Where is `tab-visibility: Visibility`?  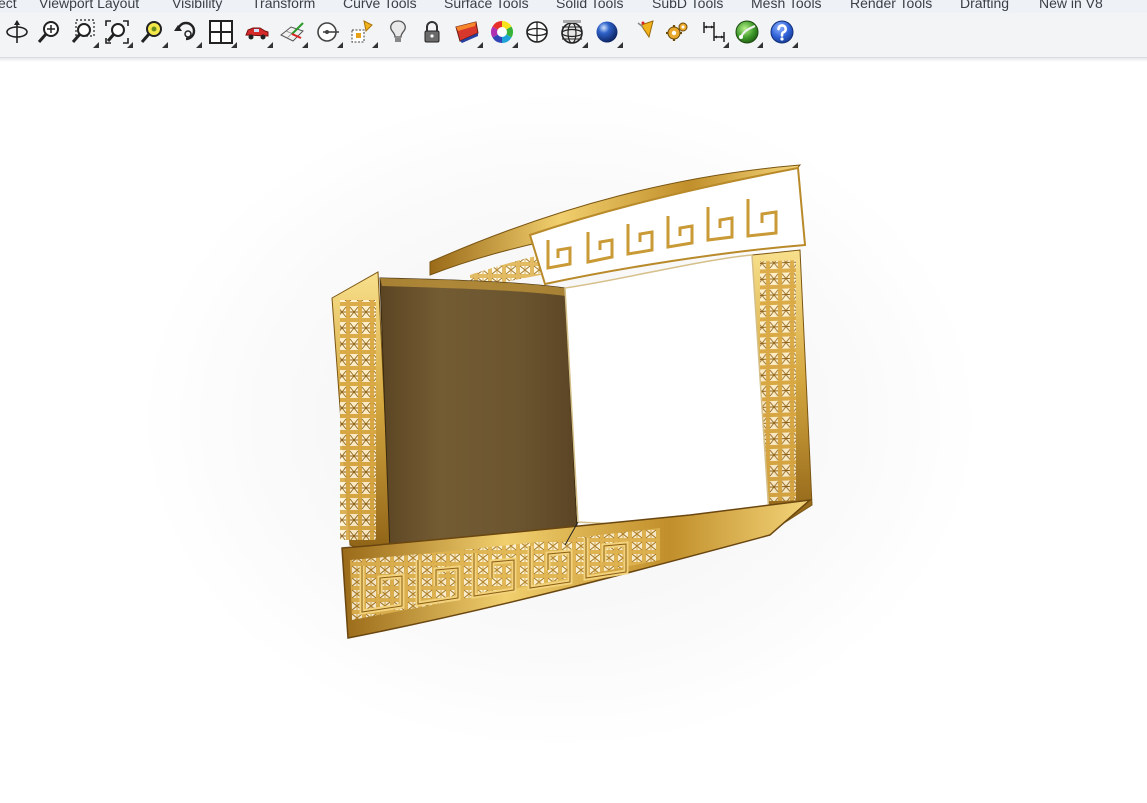 tab-visibility: Visibility is located at coordinates (197, 5).